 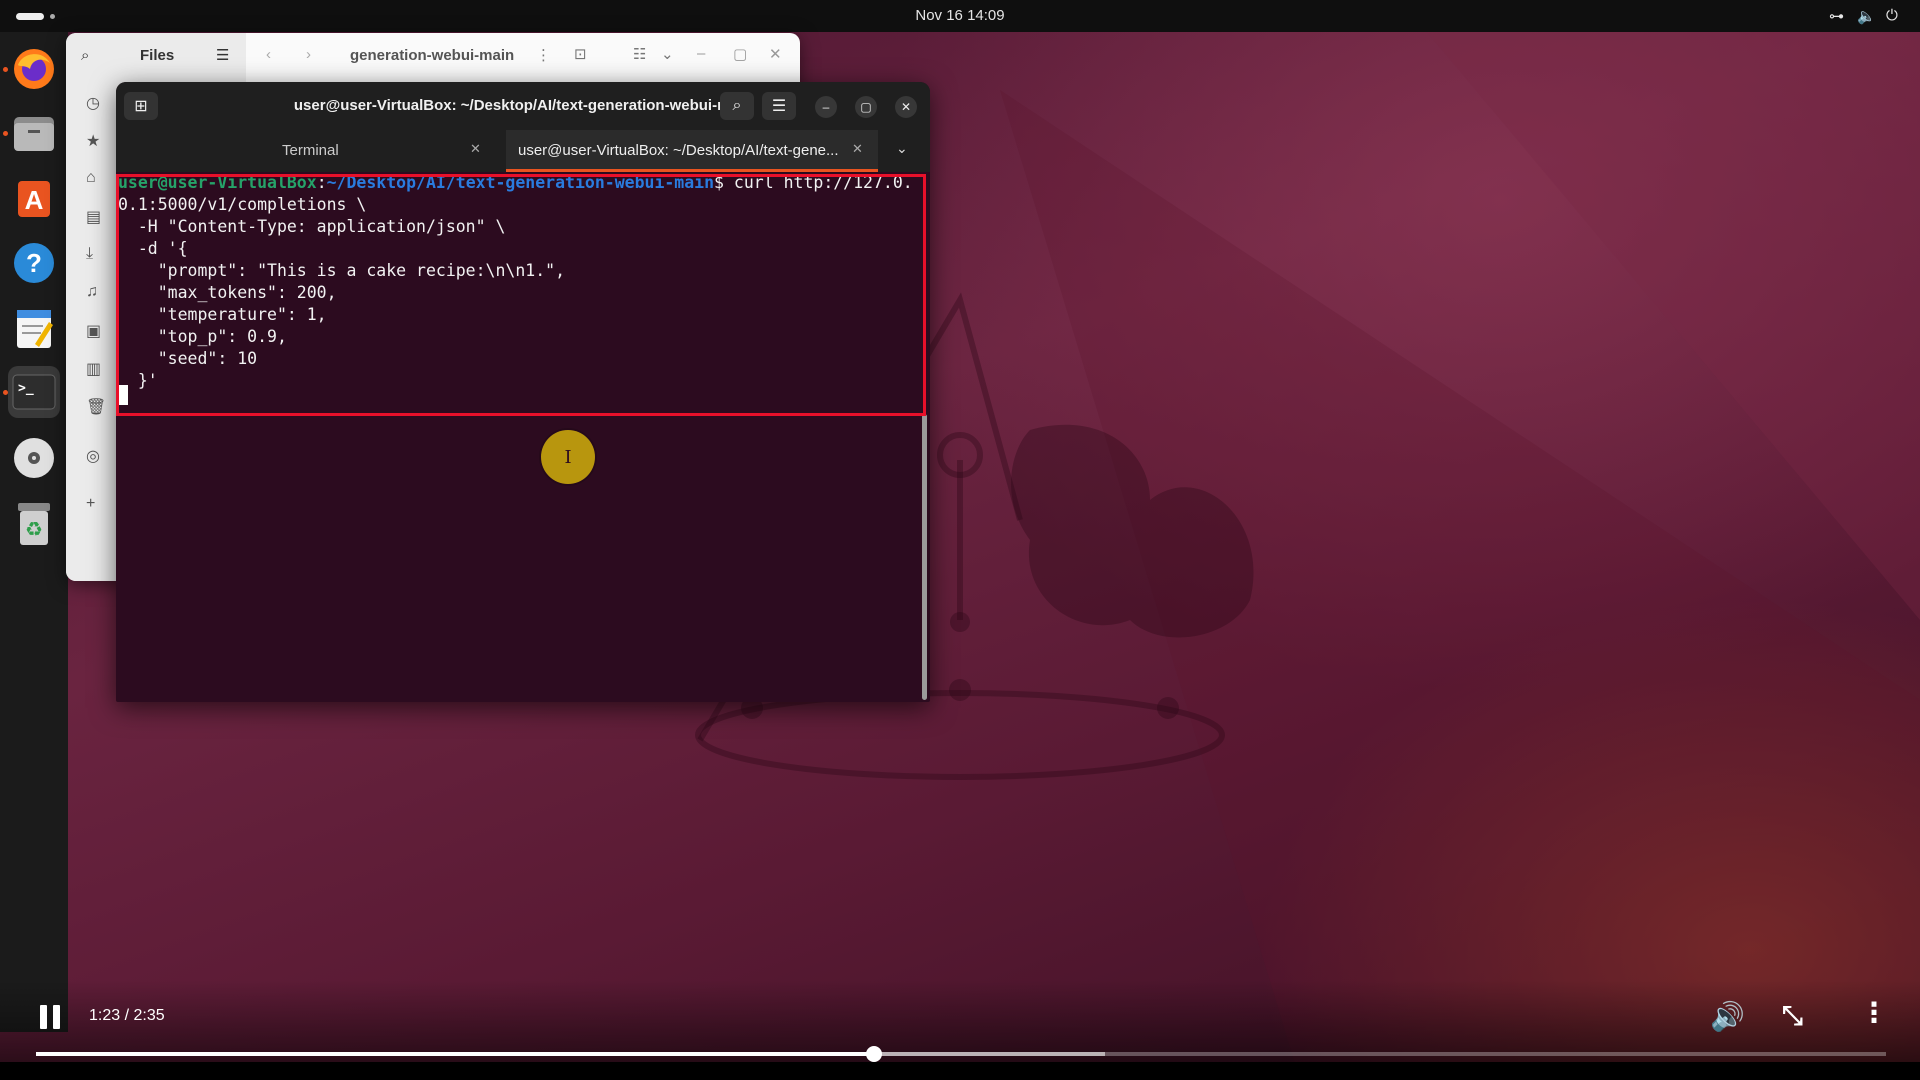 I want to click on mouse-cursor-highlight: I, so click(x=568, y=457).